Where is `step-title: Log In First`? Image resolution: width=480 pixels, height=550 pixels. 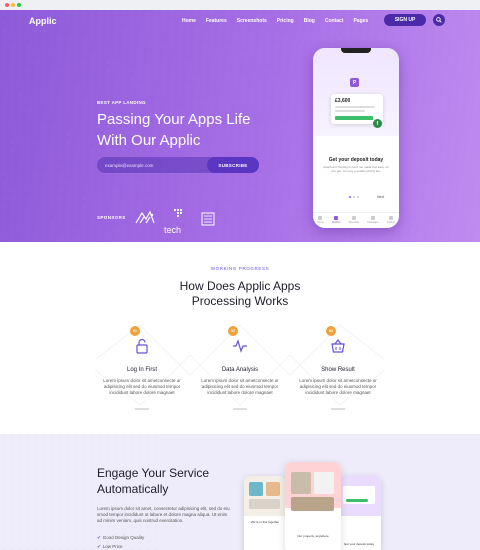 step-title: Log In First is located at coordinates (141, 370).